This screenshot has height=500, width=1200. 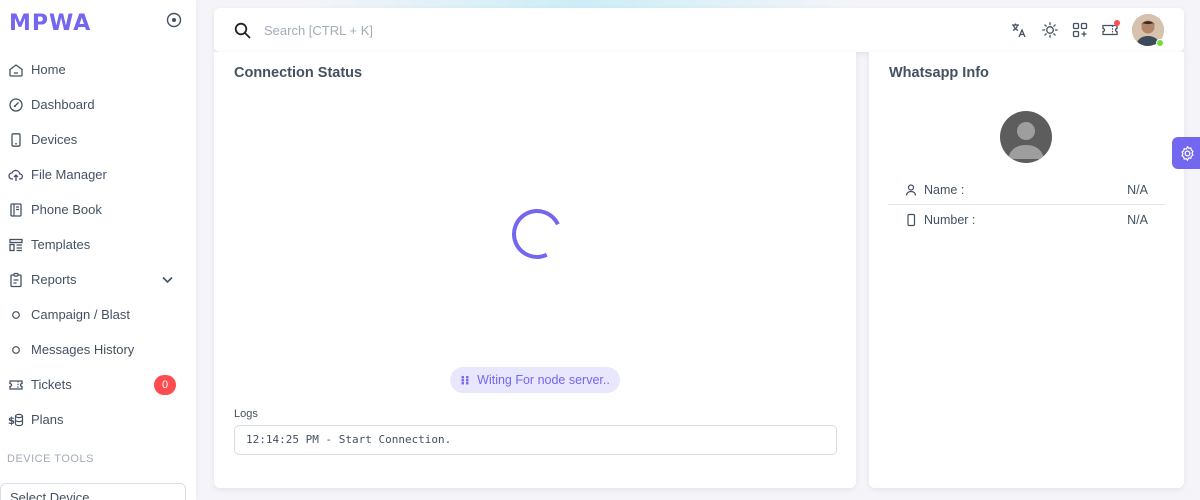 What do you see at coordinates (98, 279) in the screenshot?
I see `sidebar-item-reports: Reports` at bounding box center [98, 279].